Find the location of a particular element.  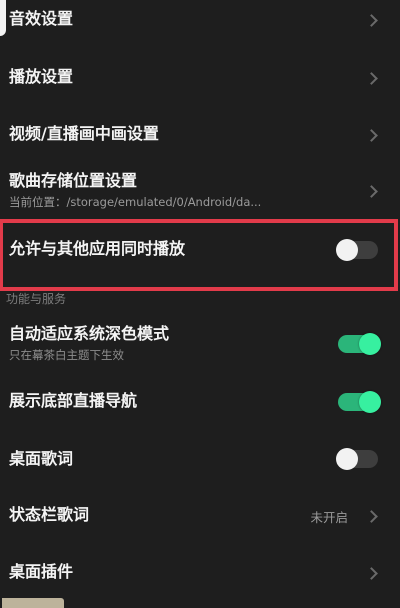

sound-effects-setting: 音效设置 is located at coordinates (200, 23).